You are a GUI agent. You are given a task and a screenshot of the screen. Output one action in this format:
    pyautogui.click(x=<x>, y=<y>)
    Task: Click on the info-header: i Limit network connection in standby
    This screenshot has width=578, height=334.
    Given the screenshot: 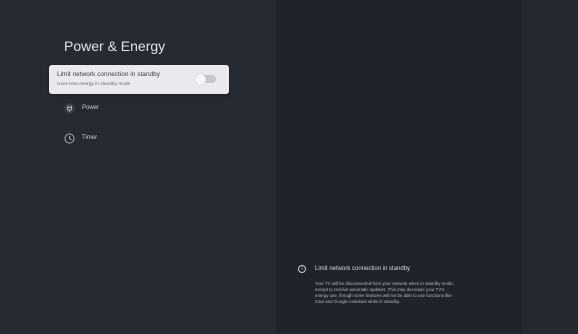 What is the action you would take?
    pyautogui.click(x=373, y=269)
    